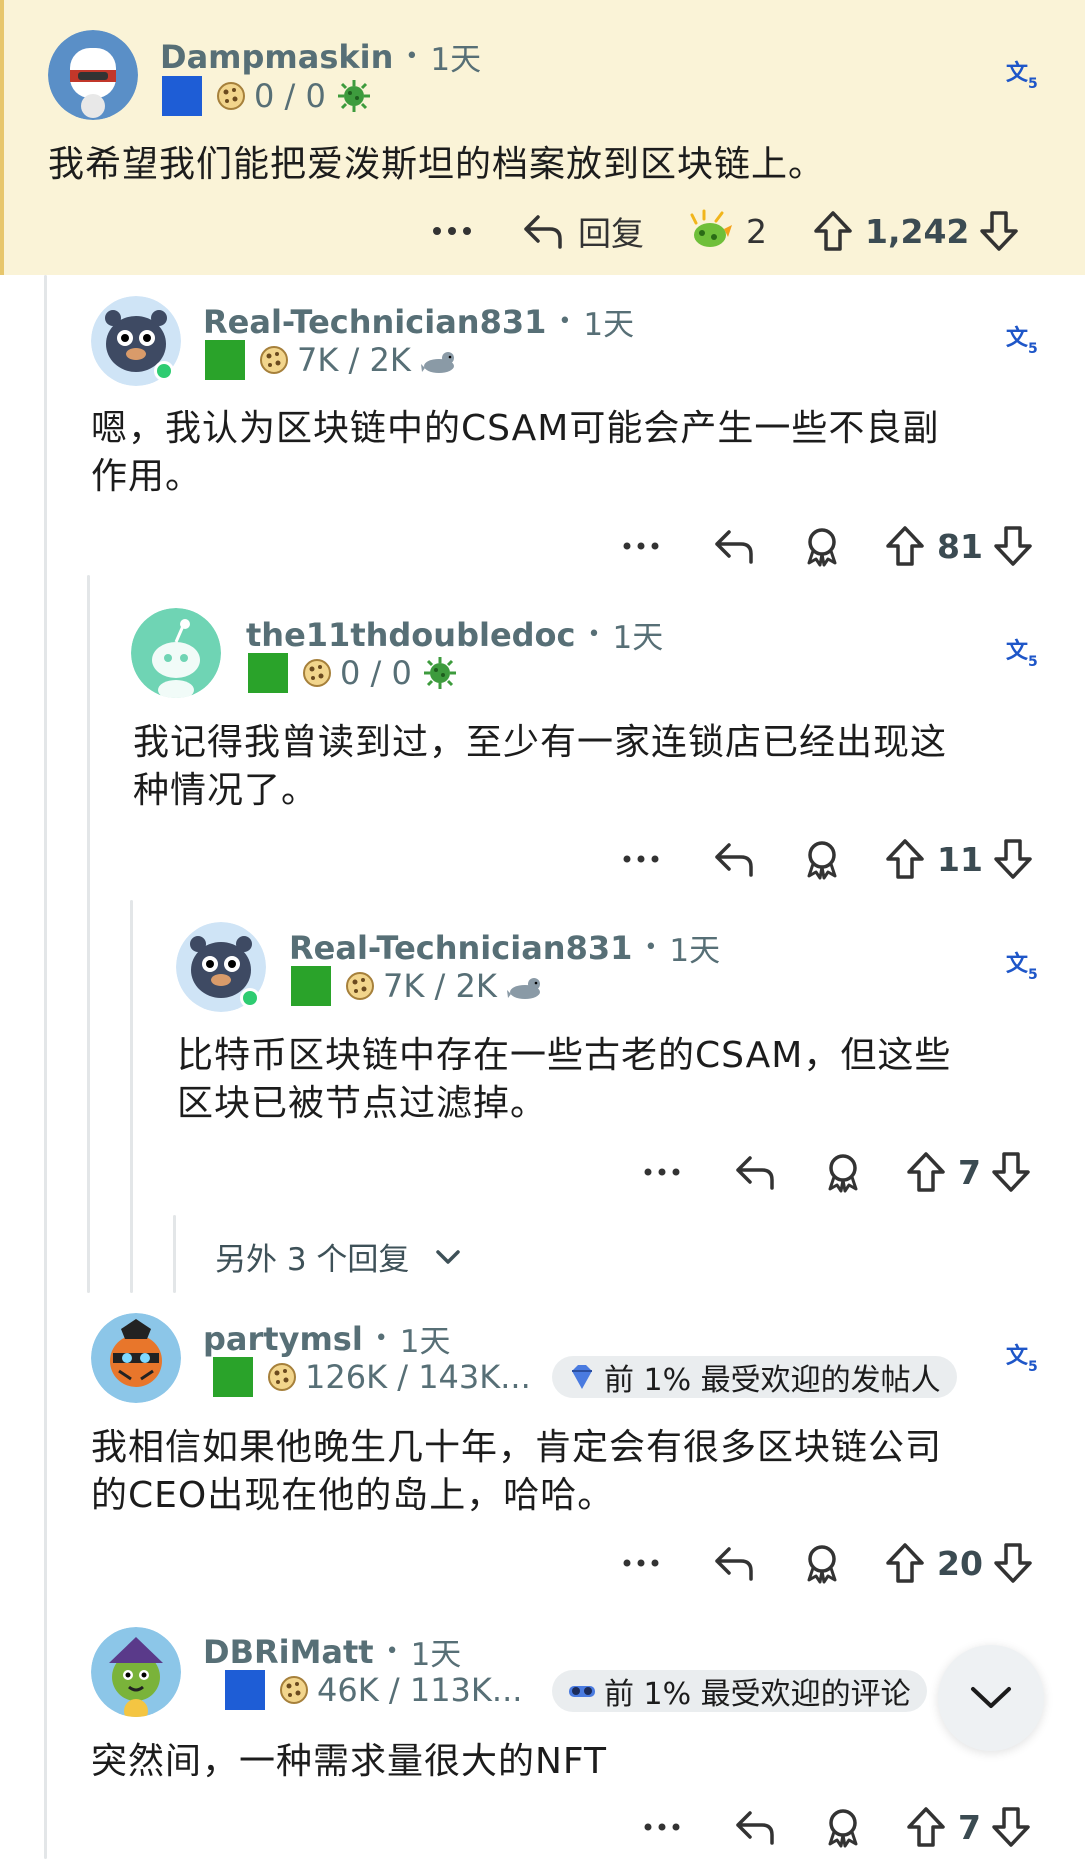  I want to click on comment-body: 比特币区块链中存在一些古老的CSAM，但这些 区块已被节点过滤掉。, so click(564, 1080).